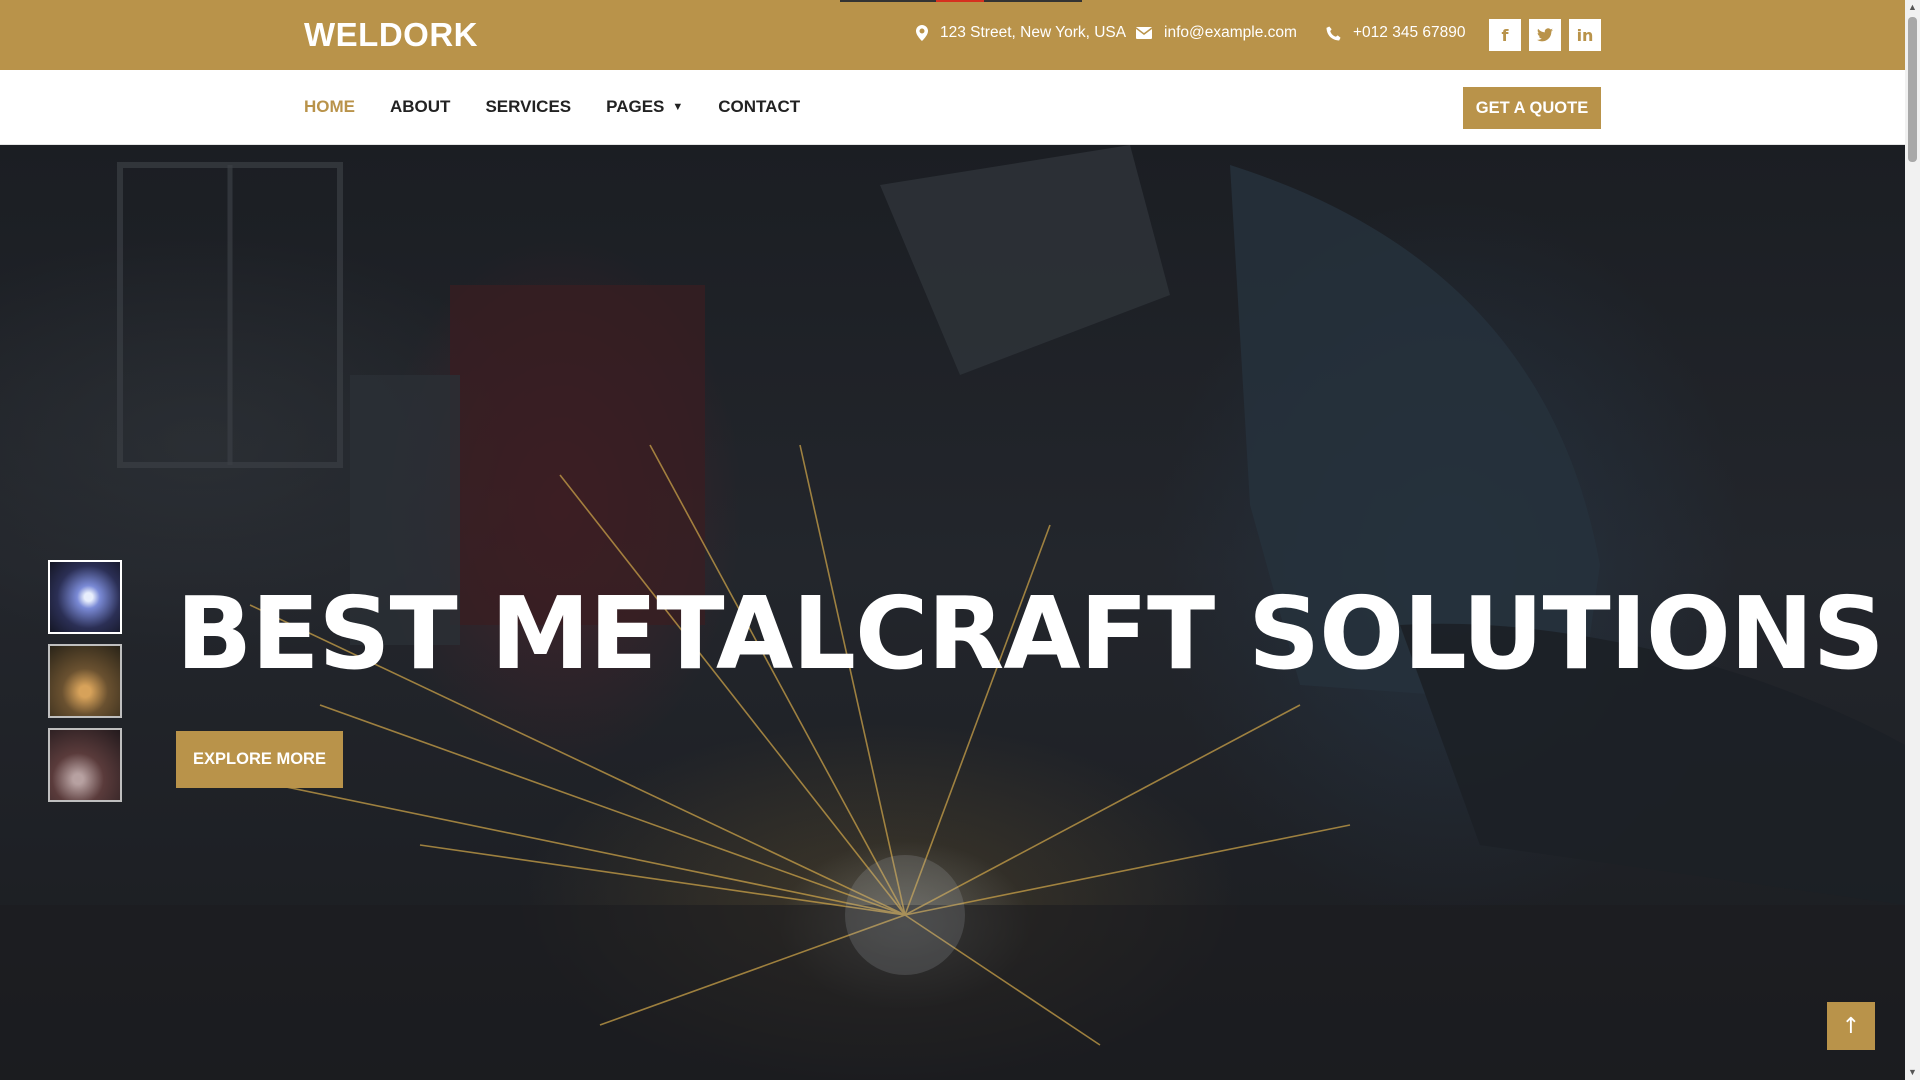 The height and width of the screenshot is (1080, 1920). Describe the element at coordinates (1912, 1072) in the screenshot. I see `scroll-down-arrow-icon: ▼` at that location.